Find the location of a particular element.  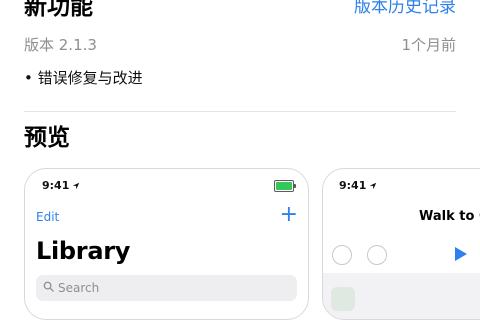

shortcut-title: Walk to Co is located at coordinates (449, 216).